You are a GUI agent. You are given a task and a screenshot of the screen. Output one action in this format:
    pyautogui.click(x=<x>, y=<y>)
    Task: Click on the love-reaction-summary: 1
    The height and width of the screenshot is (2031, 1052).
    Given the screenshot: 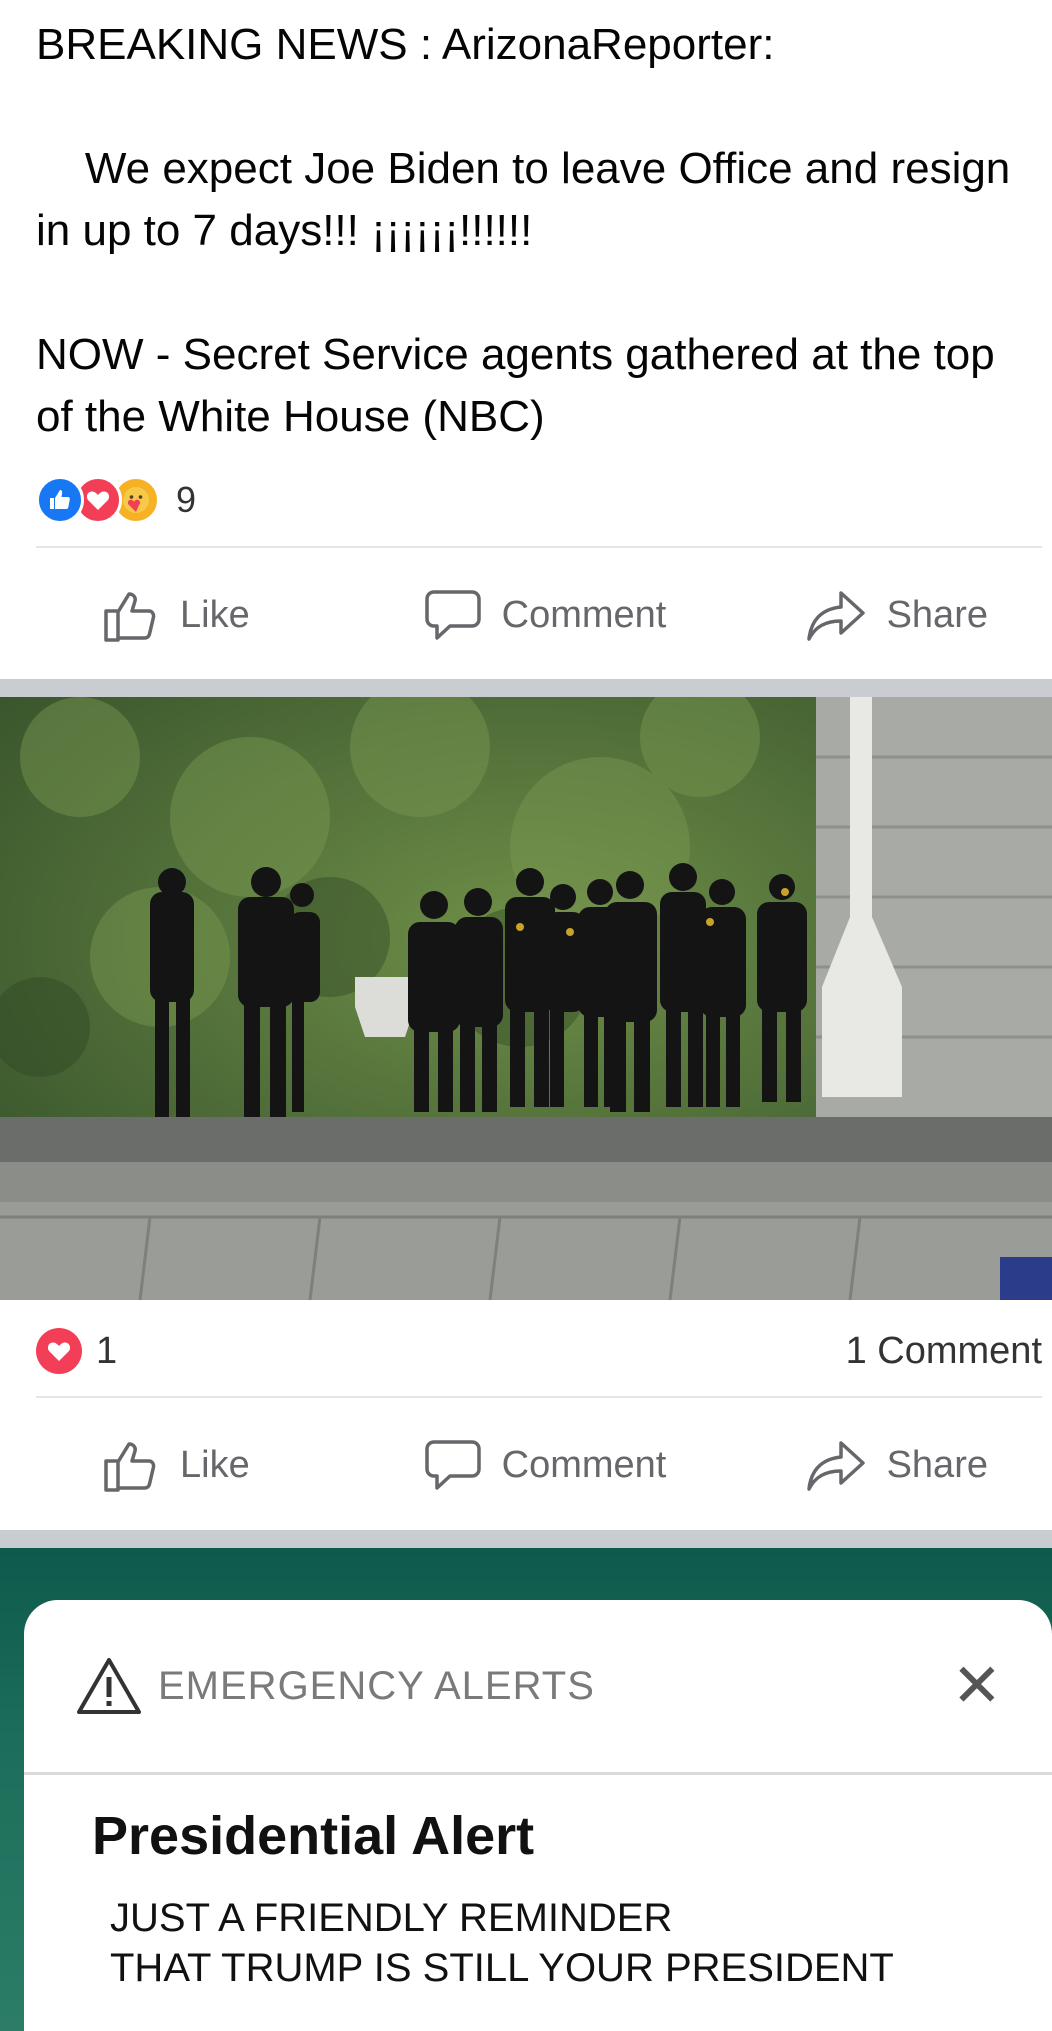 What is the action you would take?
    pyautogui.click(x=76, y=1351)
    